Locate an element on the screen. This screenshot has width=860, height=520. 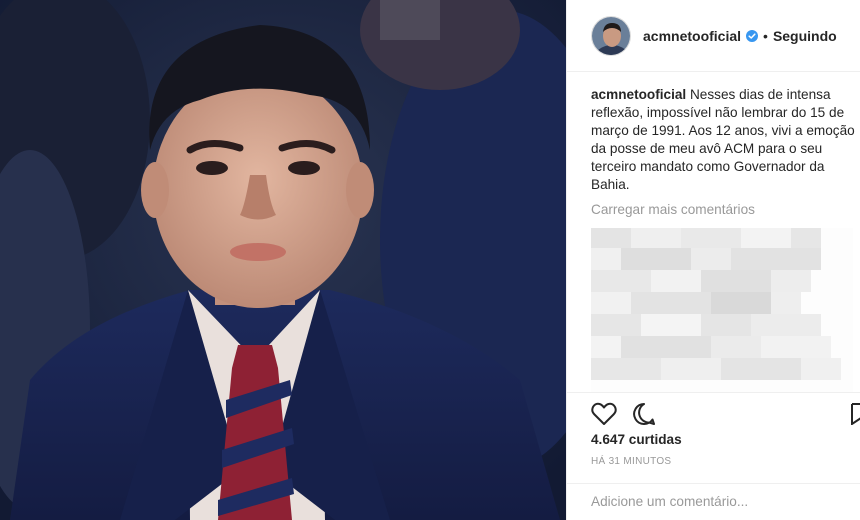
post-timestamp: HÁ 31 MINUTOS is located at coordinates (631, 461).